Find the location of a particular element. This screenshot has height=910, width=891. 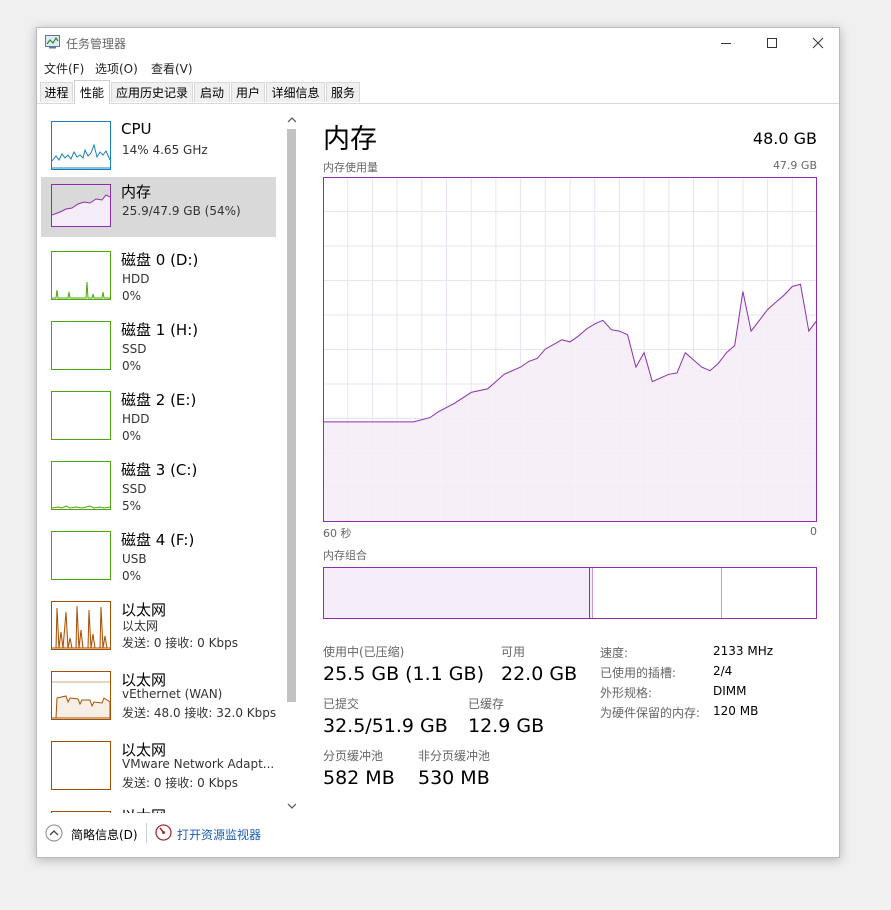

footer-bar: 简略信息(D) 打开资源监视器 is located at coordinates (438, 834).